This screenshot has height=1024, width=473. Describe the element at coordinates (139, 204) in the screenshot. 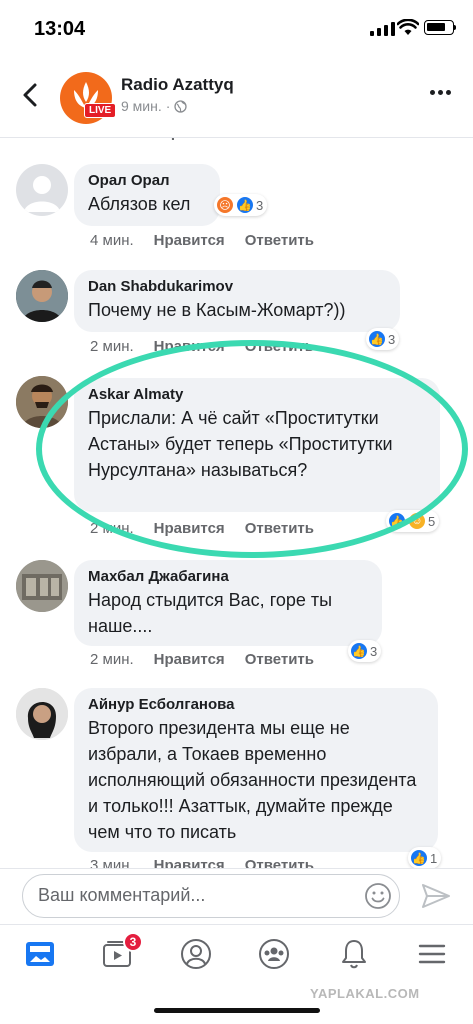

I see `comment-text: Аблязов кел` at that location.